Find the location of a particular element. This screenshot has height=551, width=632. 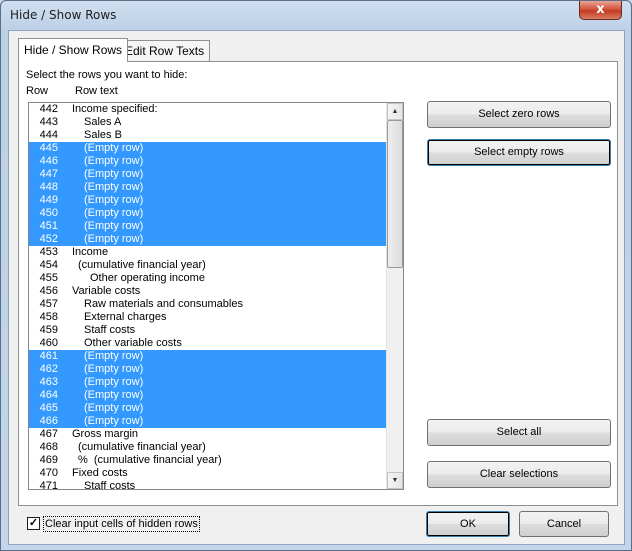

list-item: 450 (Empty row) is located at coordinates (208, 213).